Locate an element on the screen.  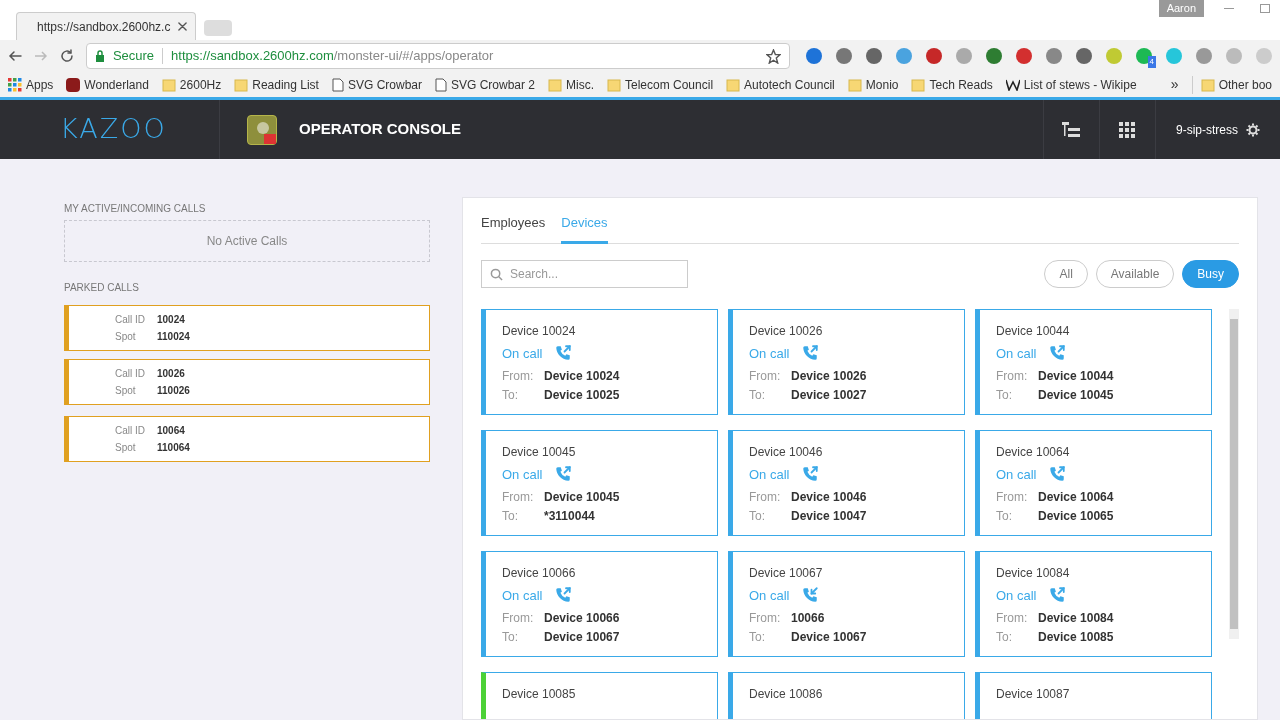
badge-count: 4 is located at coordinates (1151, 62).